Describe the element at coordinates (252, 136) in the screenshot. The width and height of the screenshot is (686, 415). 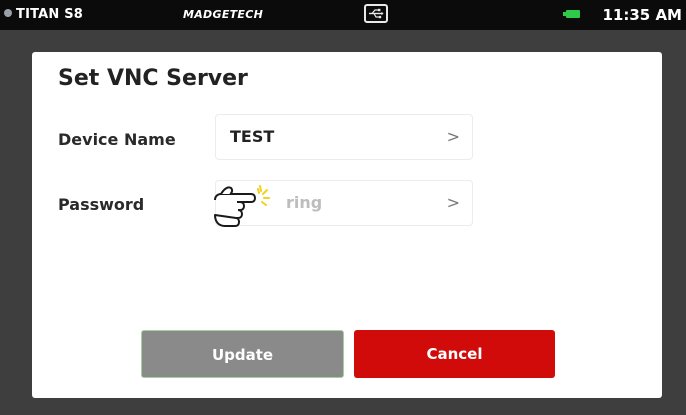
I see `device-name-value: TEST` at that location.